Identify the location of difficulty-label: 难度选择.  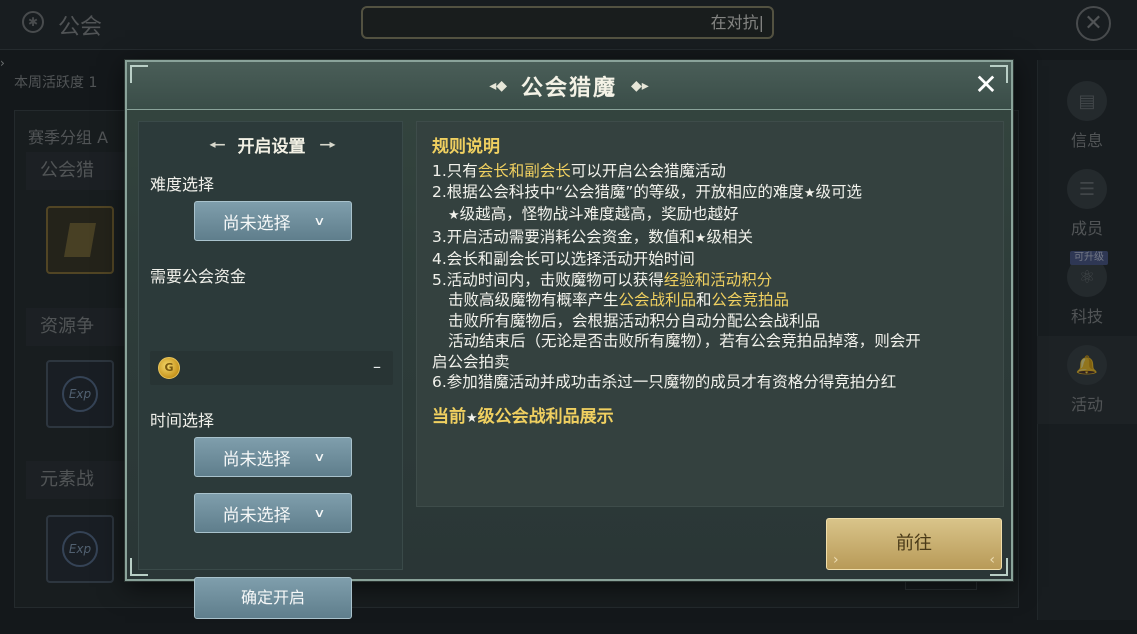
(182, 184).